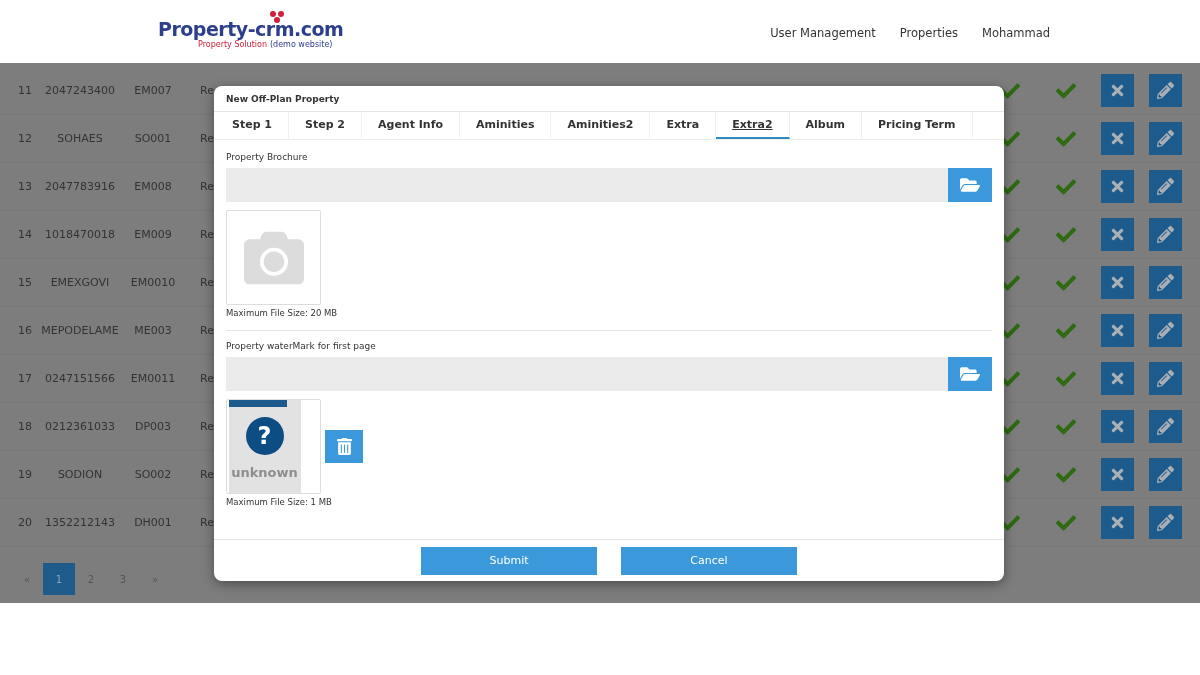  Describe the element at coordinates (279, 502) in the screenshot. I see `file-size-note: Maximum File Size: 1 MB` at that location.